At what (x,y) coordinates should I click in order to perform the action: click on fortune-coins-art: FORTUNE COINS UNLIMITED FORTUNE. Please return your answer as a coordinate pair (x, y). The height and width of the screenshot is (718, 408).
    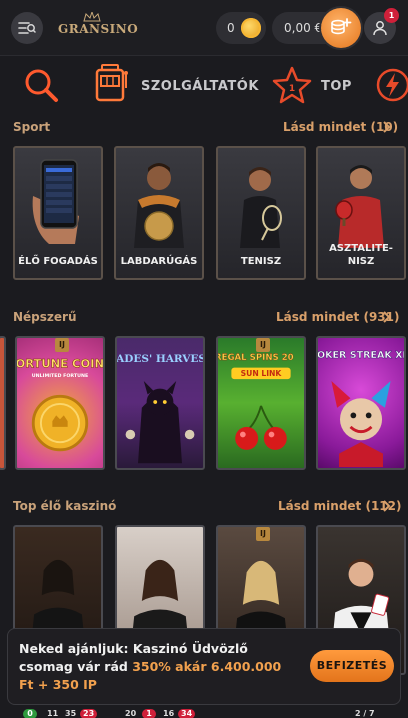
    Looking at the image, I should click on (60, 404).